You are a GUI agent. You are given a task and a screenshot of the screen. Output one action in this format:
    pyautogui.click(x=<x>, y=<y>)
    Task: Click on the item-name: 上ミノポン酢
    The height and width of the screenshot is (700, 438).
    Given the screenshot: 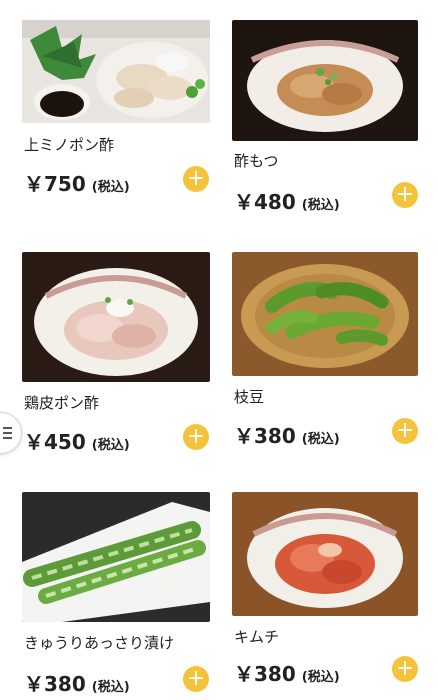 What is the action you would take?
    pyautogui.click(x=69, y=145)
    